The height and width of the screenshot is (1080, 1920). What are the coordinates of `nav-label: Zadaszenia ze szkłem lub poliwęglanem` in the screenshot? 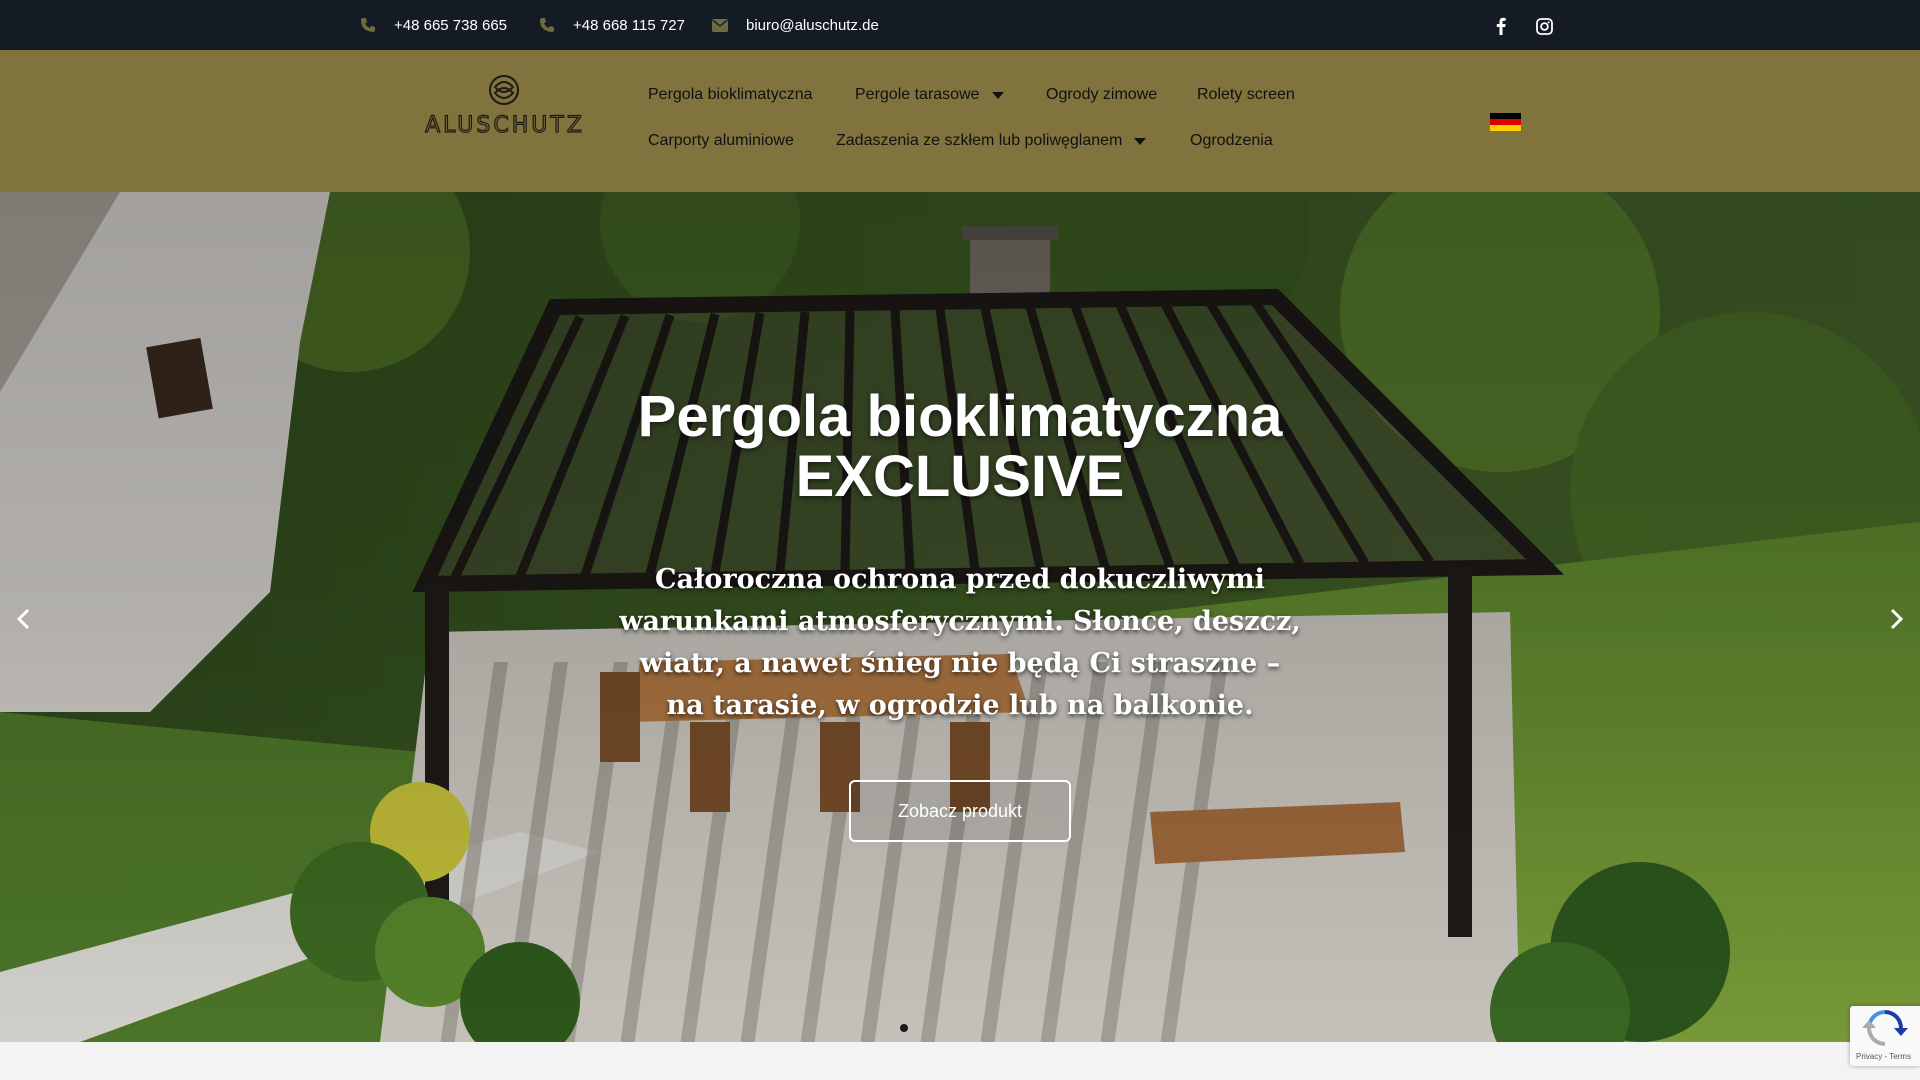 It's located at (979, 140).